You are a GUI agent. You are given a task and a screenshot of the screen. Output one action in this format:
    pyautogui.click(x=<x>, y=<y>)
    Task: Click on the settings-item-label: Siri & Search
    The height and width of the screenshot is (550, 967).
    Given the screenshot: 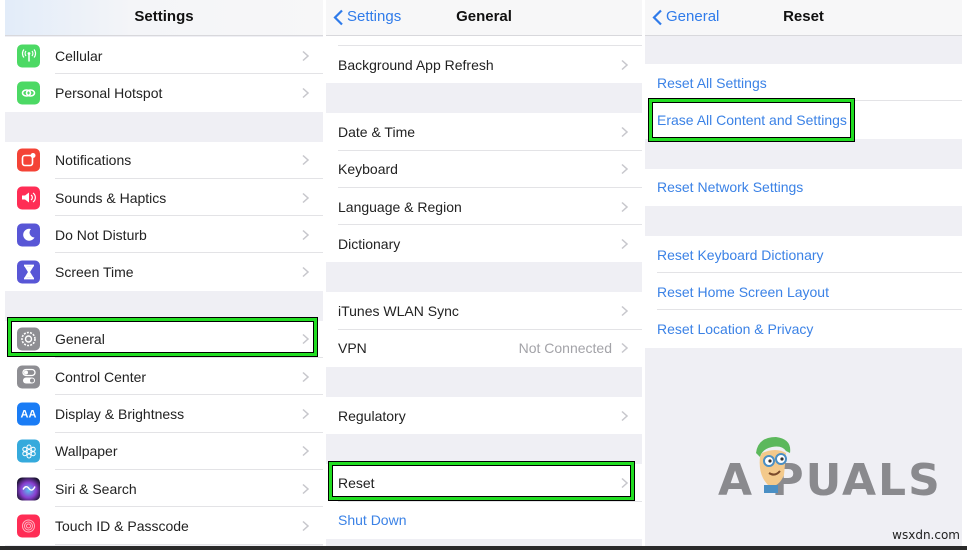 What is the action you would take?
    pyautogui.click(x=96, y=488)
    